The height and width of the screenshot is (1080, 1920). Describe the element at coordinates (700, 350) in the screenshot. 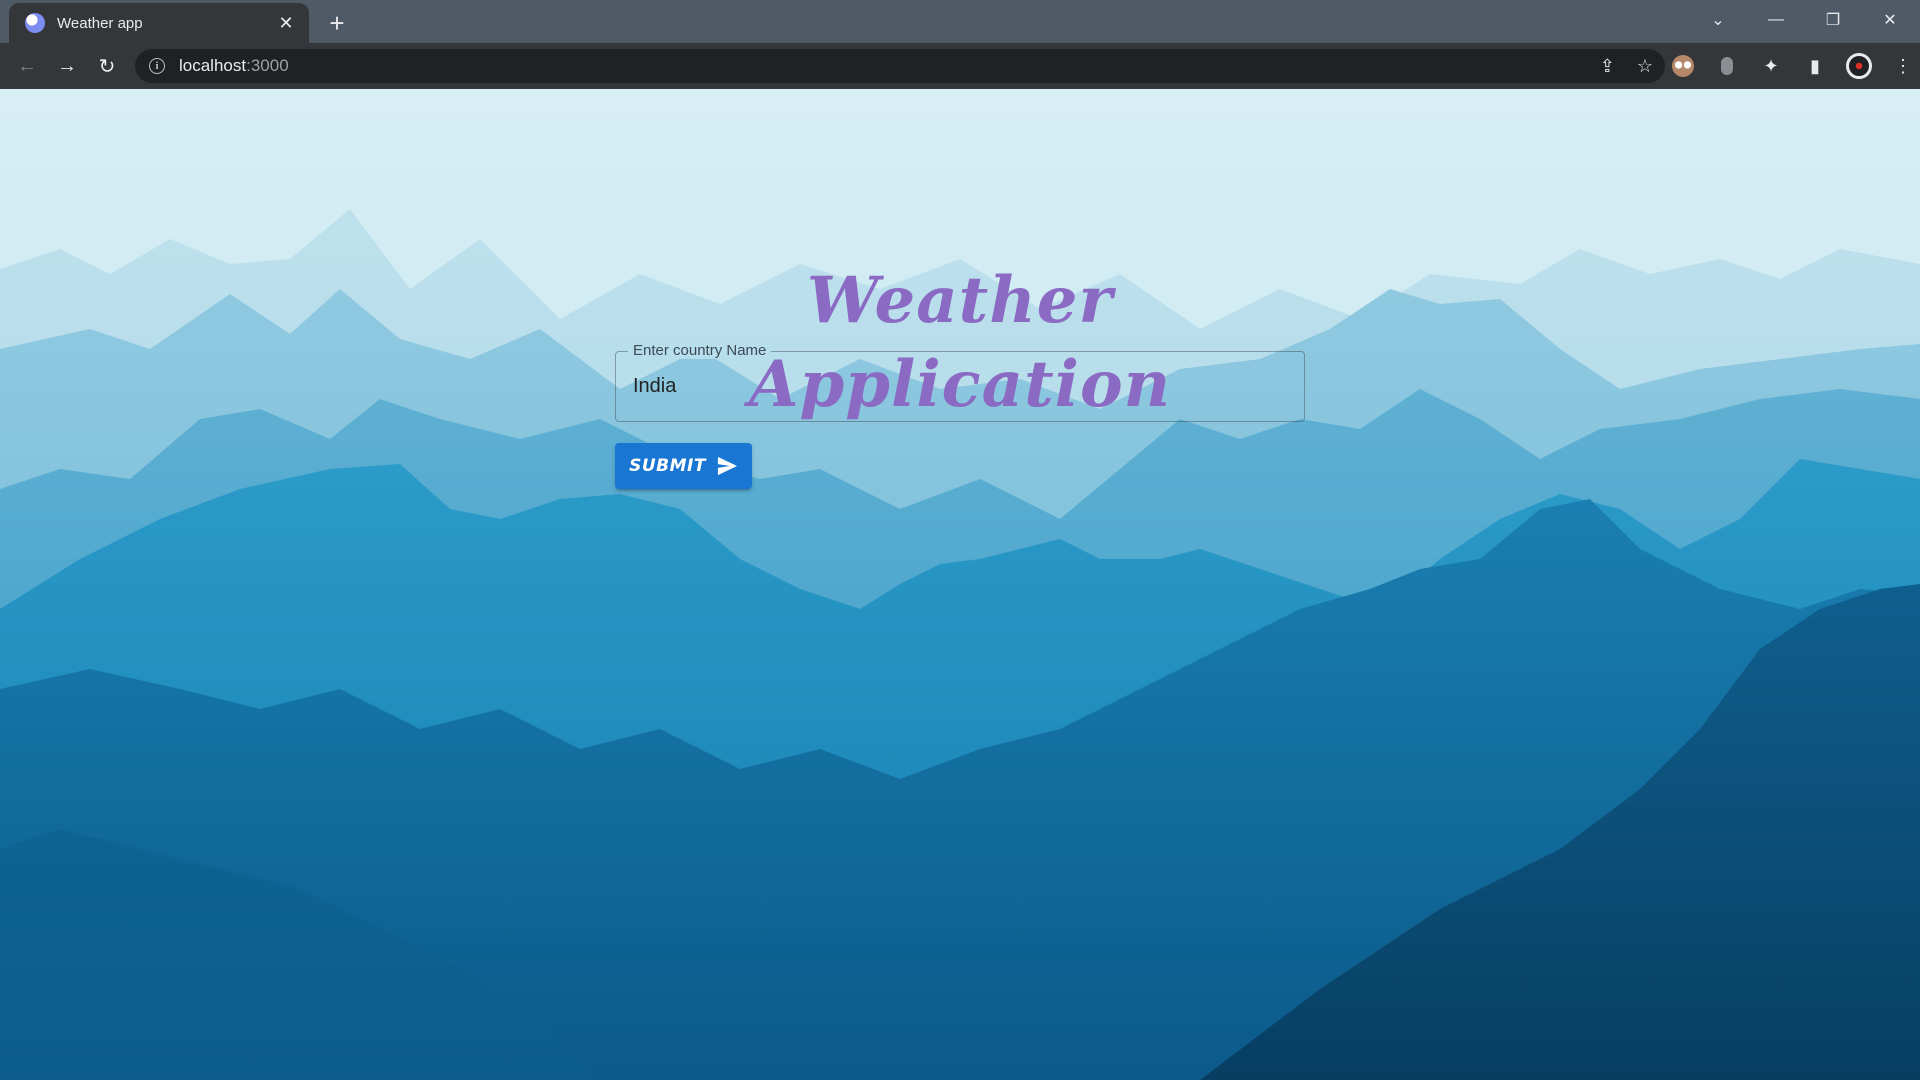

I see `country-name-label: Enter country Name` at that location.